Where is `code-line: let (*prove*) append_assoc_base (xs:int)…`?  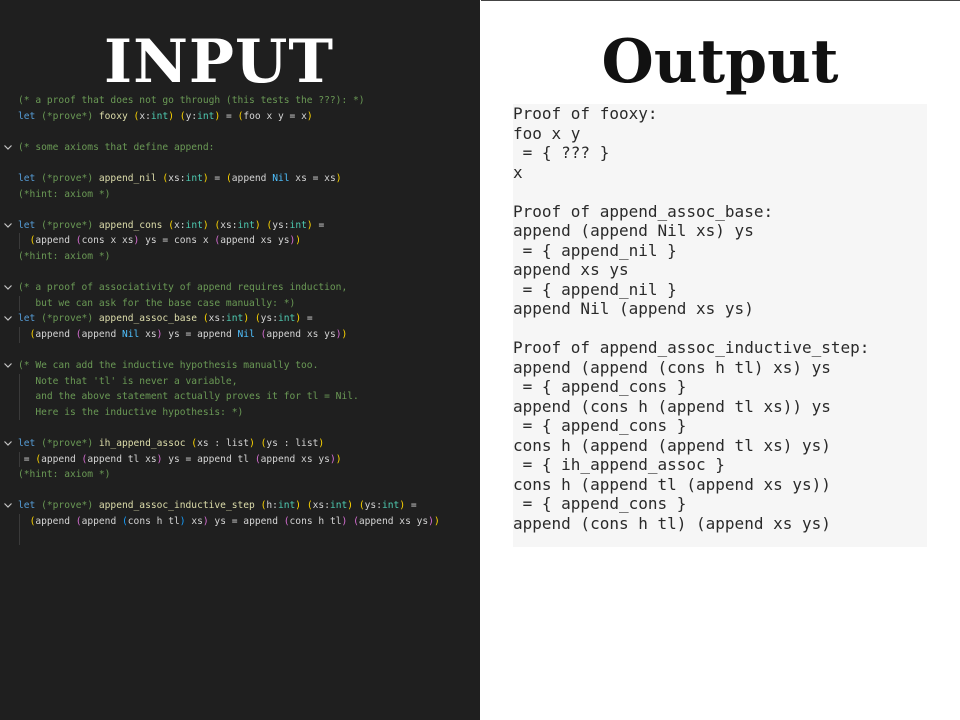
code-line: let (*prove*) append_assoc_base (xs:int)… is located at coordinates (240, 319).